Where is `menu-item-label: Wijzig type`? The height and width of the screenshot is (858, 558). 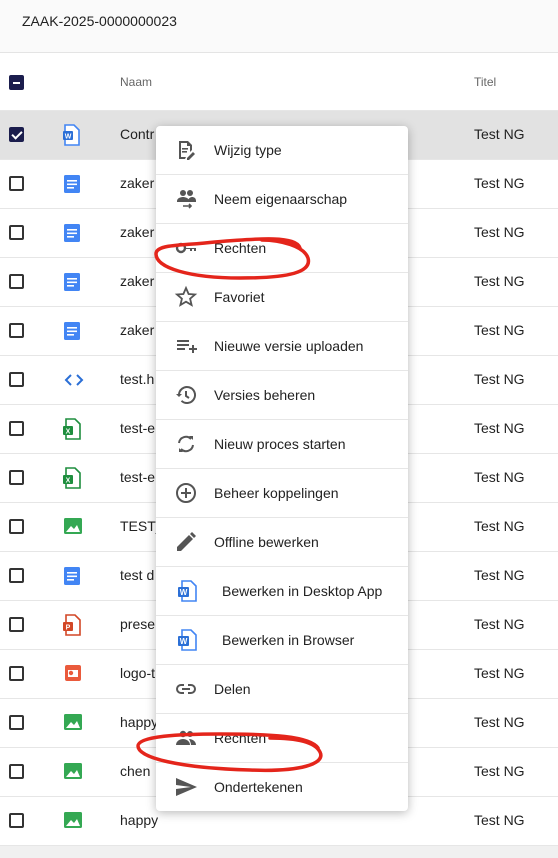 menu-item-label: Wijzig type is located at coordinates (248, 150).